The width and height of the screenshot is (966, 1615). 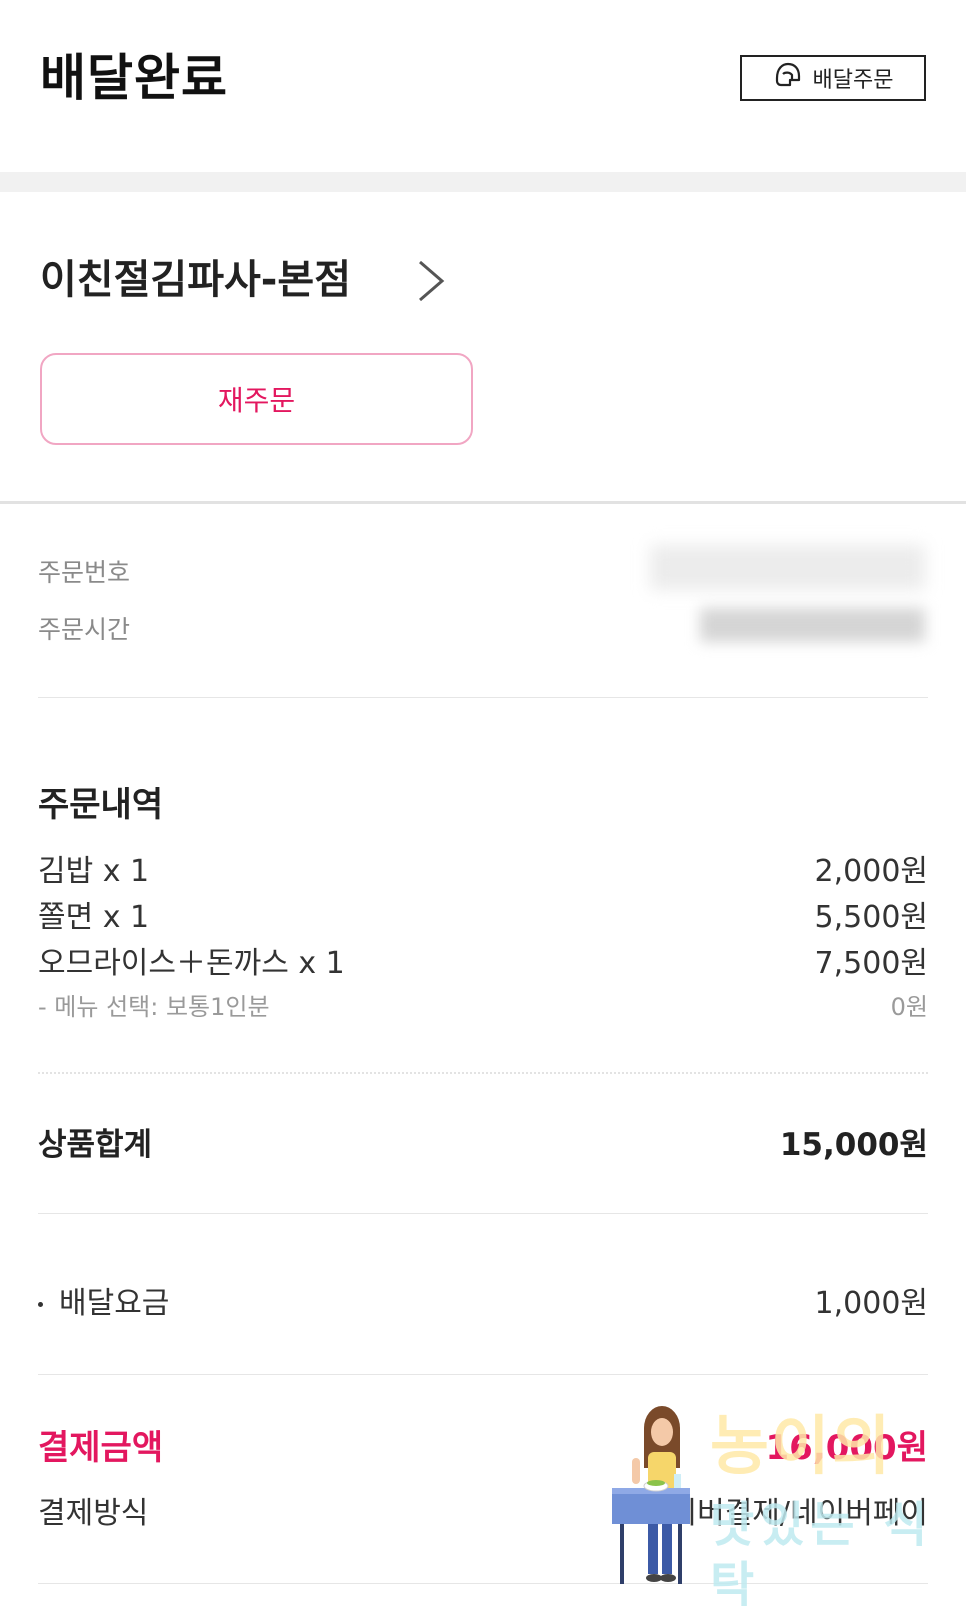 I want to click on page-title: 배달완료, so click(x=134, y=78).